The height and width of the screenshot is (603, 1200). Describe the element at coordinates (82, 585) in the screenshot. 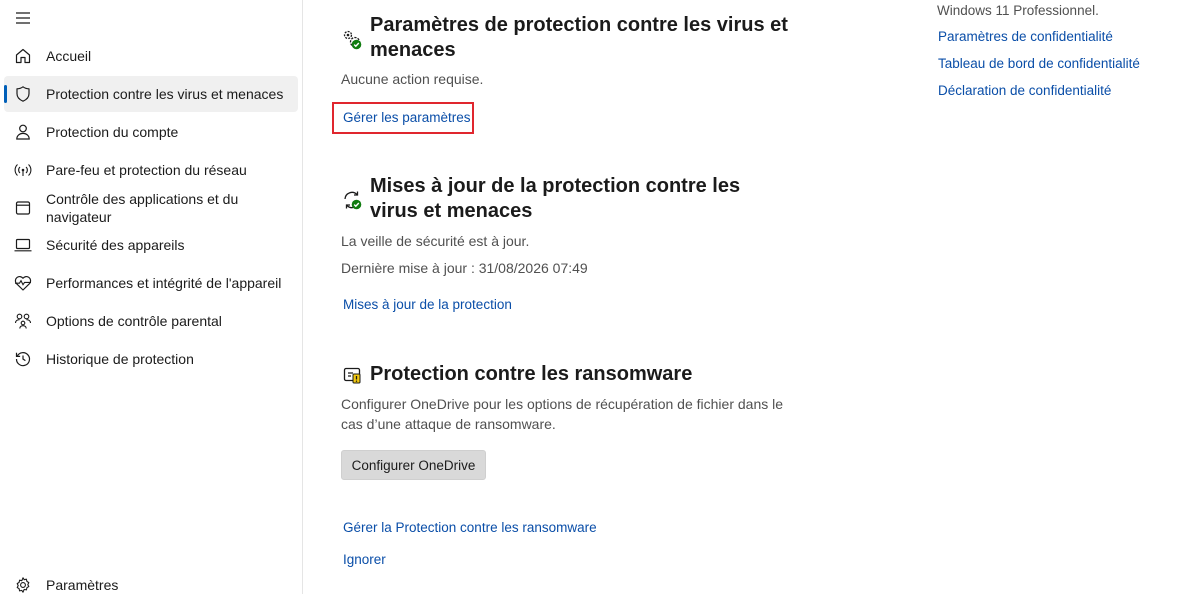

I see `sidebar-item-label: Paramètres` at that location.